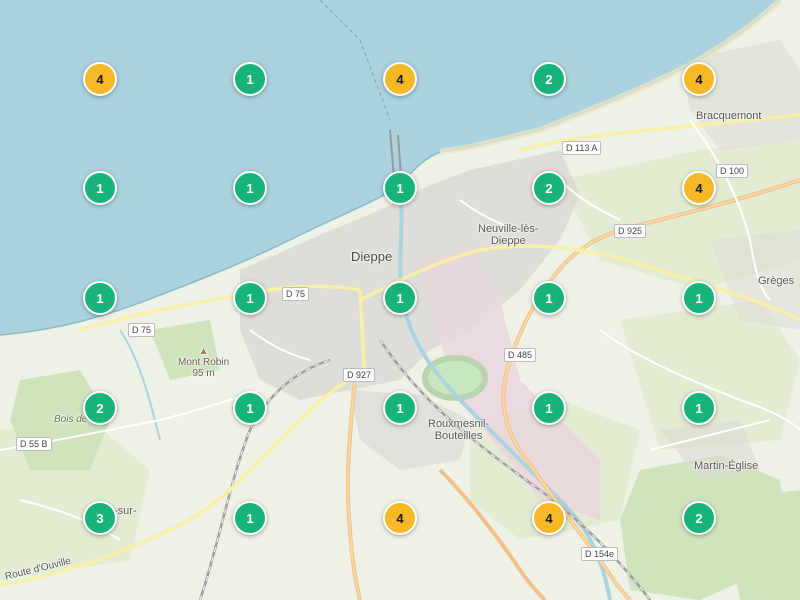 The height and width of the screenshot is (600, 800). I want to click on peak-elevation: 95 m, so click(203, 373).